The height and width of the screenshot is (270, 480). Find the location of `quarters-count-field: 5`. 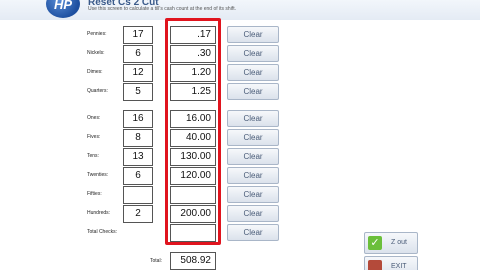

quarters-count-field: 5 is located at coordinates (138, 92).